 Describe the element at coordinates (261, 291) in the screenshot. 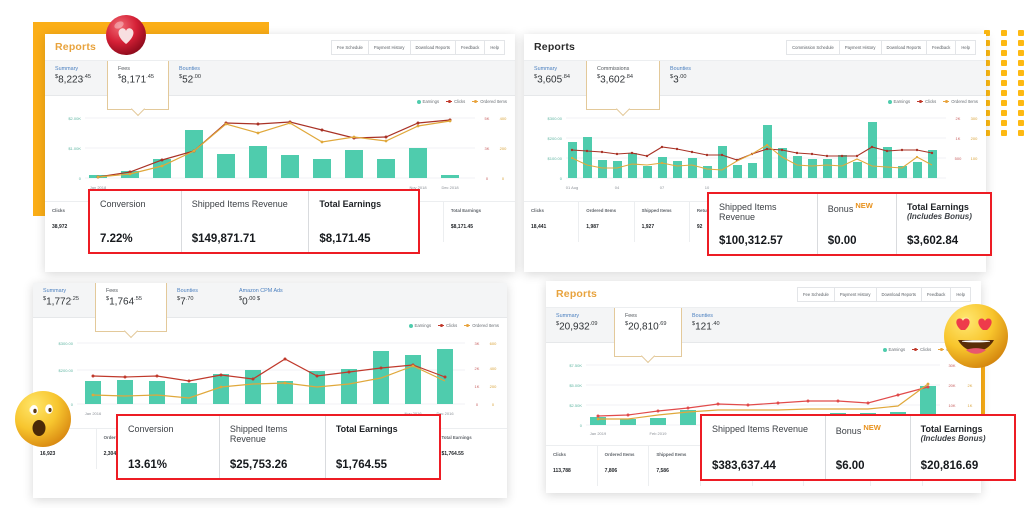

I see `tab-label: Amazon CPM Ads` at that location.